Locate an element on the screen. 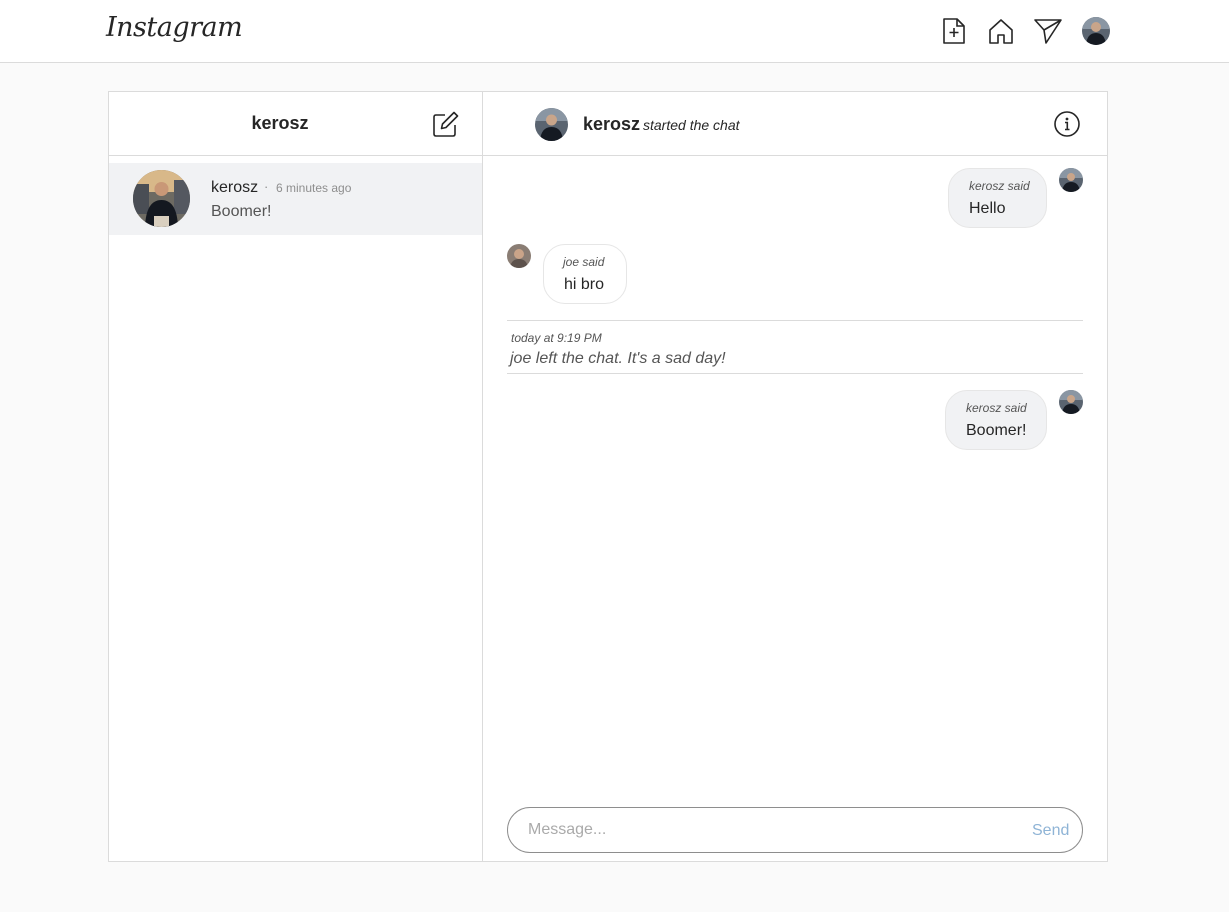  system-notice-time: today at 9:19 PM is located at coordinates (556, 338).